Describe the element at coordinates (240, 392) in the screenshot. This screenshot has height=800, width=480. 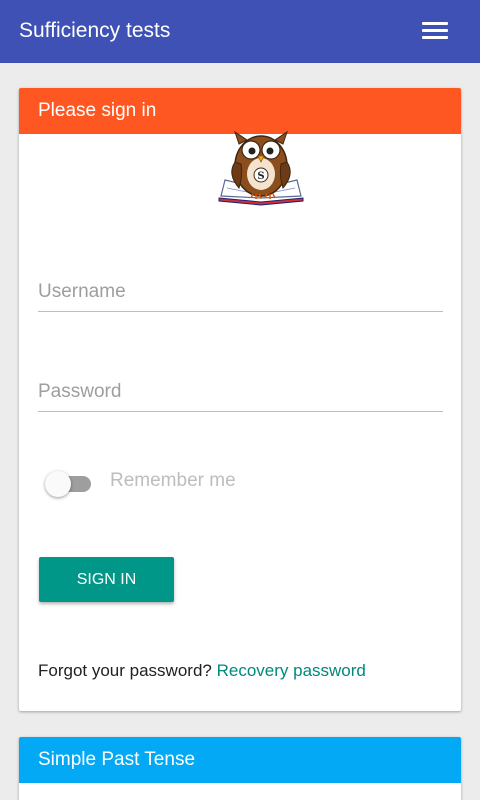
I see `password-input` at that location.